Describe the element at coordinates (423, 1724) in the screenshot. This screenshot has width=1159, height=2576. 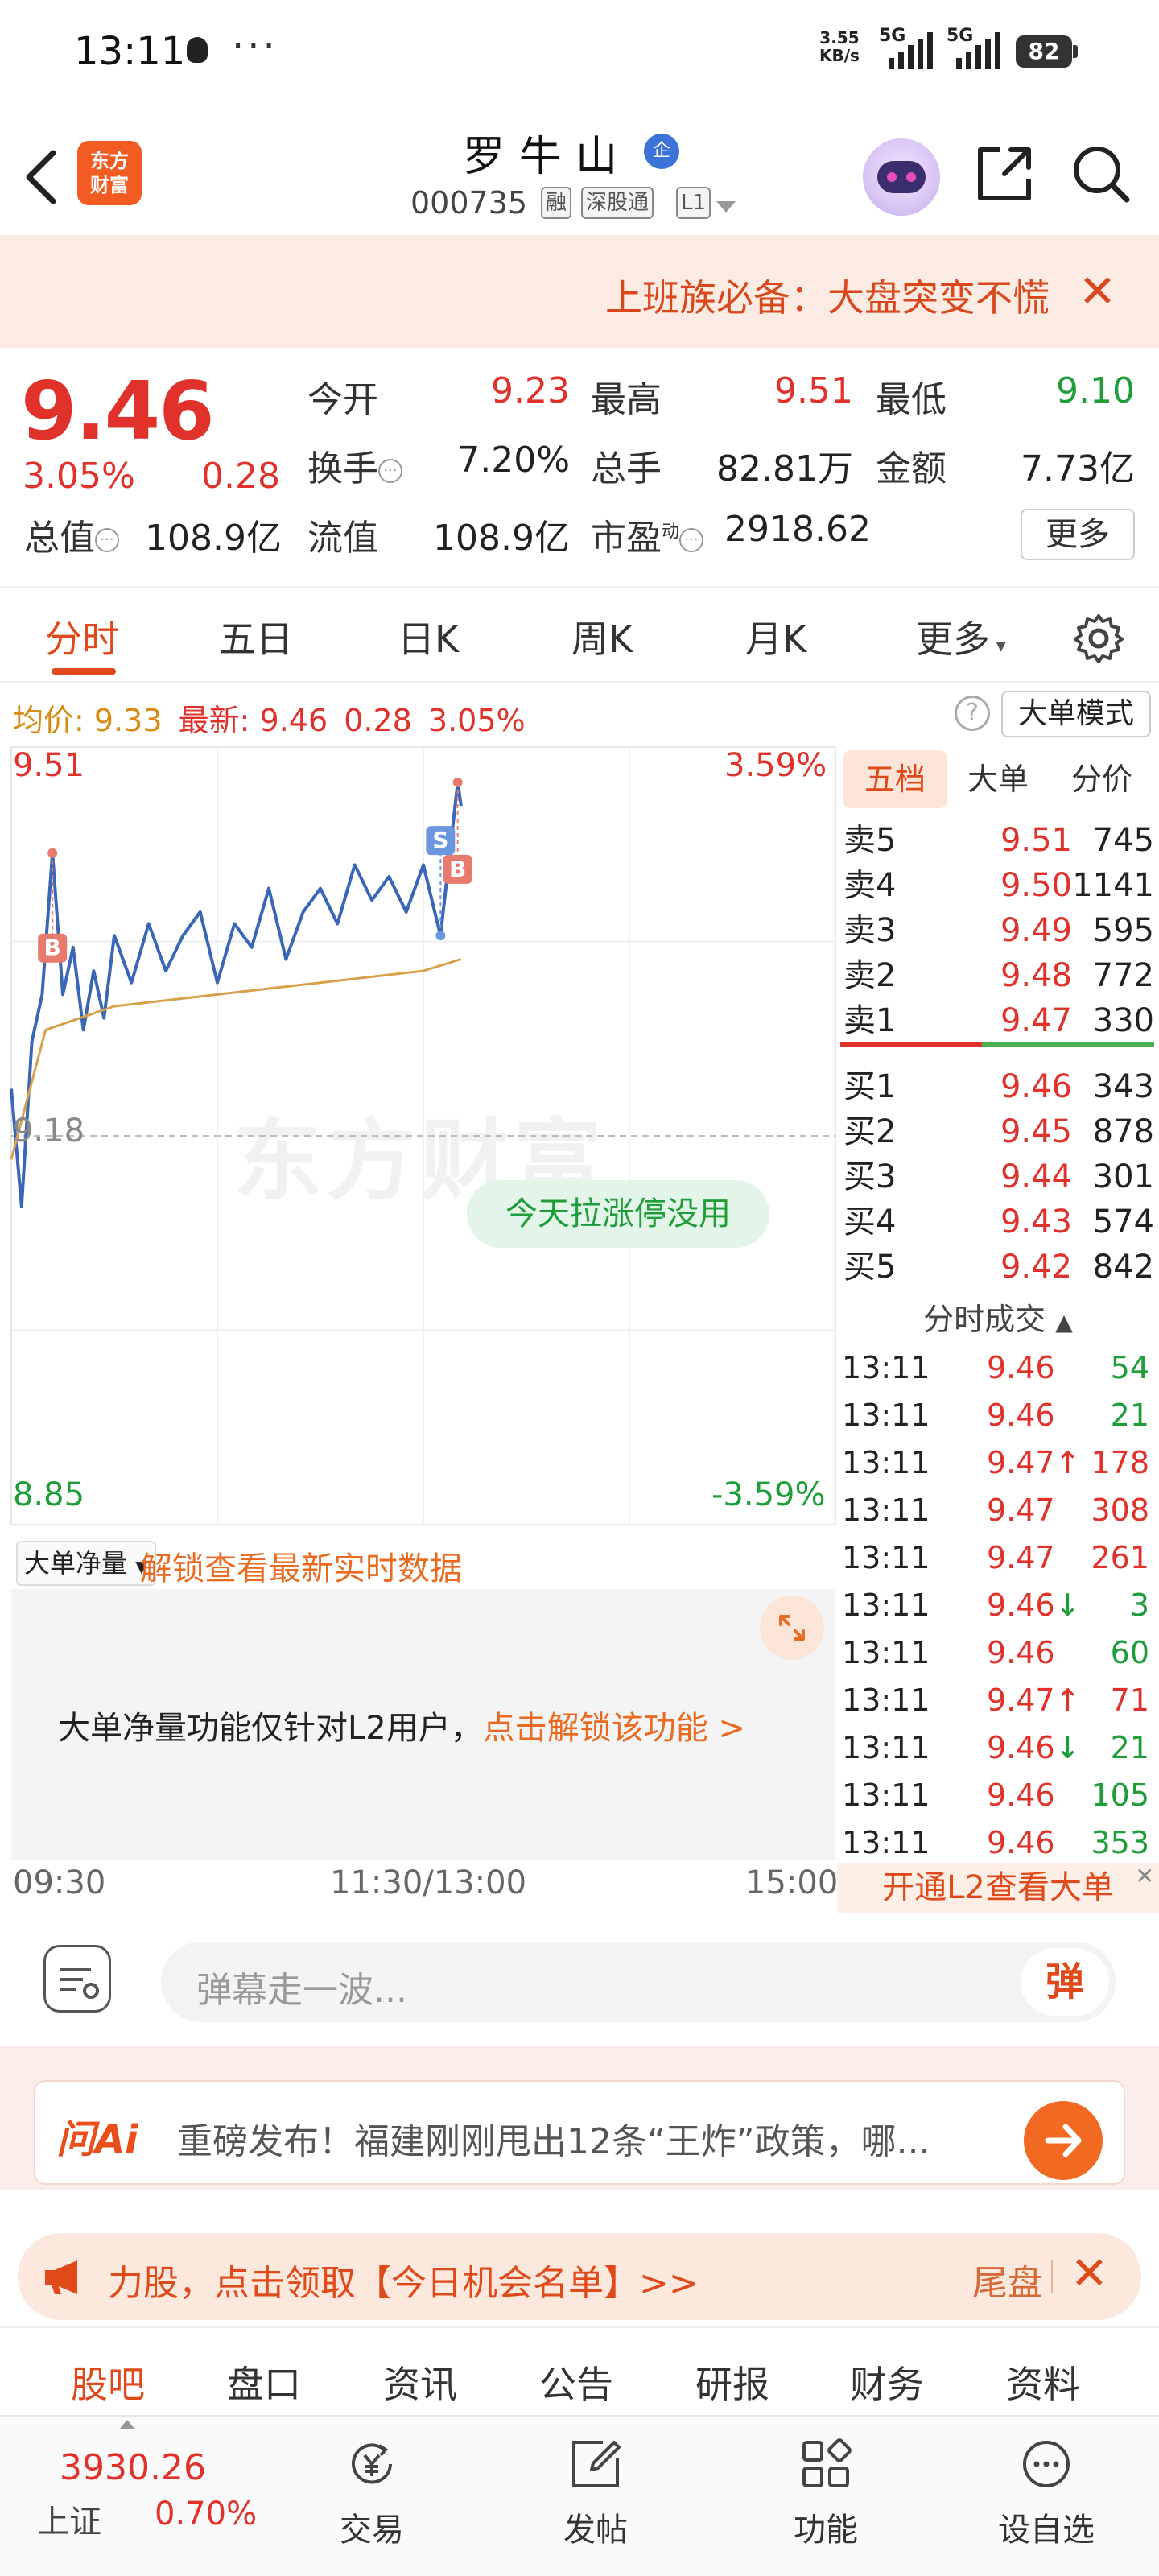
I see `net-volume-panel: 大单净量功能仅针对L2用户，点击解锁该功能 >` at that location.